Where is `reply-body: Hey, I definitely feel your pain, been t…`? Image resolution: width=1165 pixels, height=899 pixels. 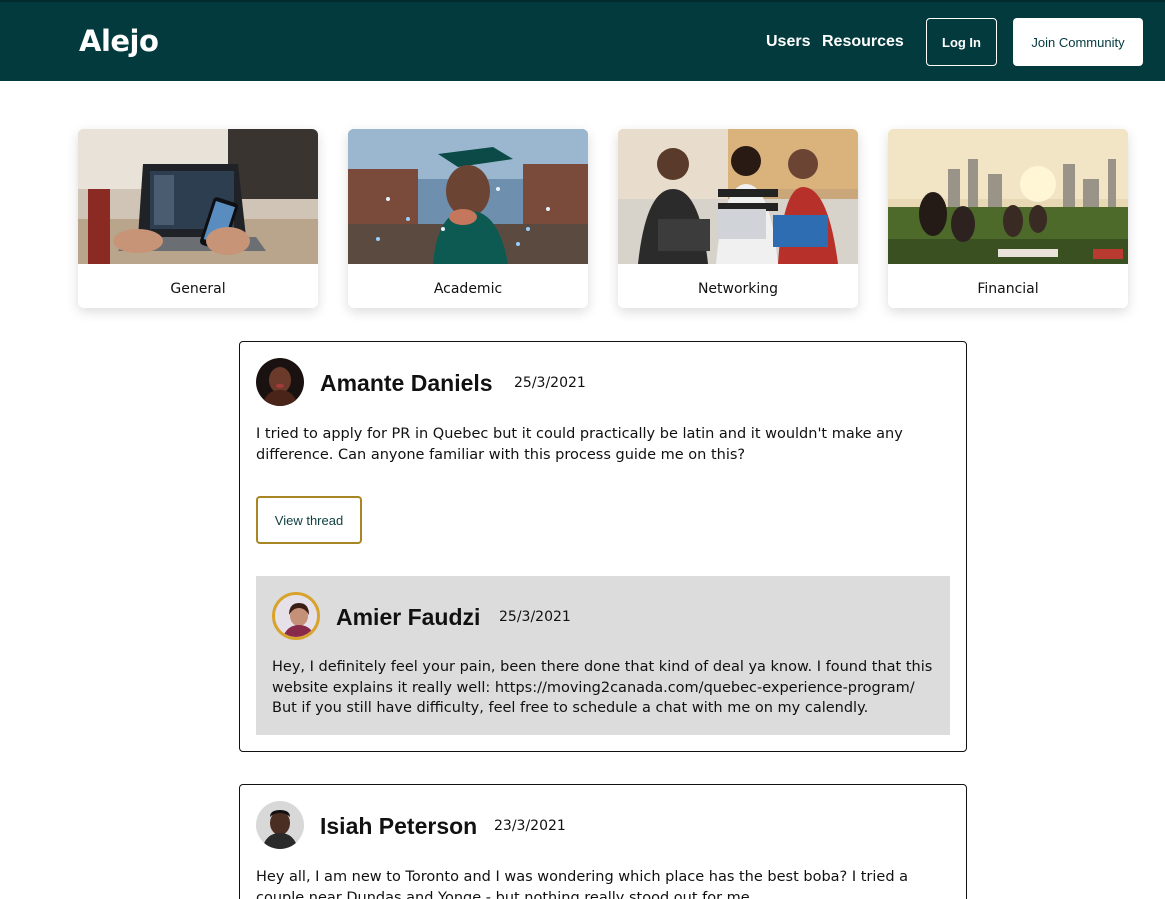
reply-body: Hey, I definitely feel your pain, been t… is located at coordinates (602, 687).